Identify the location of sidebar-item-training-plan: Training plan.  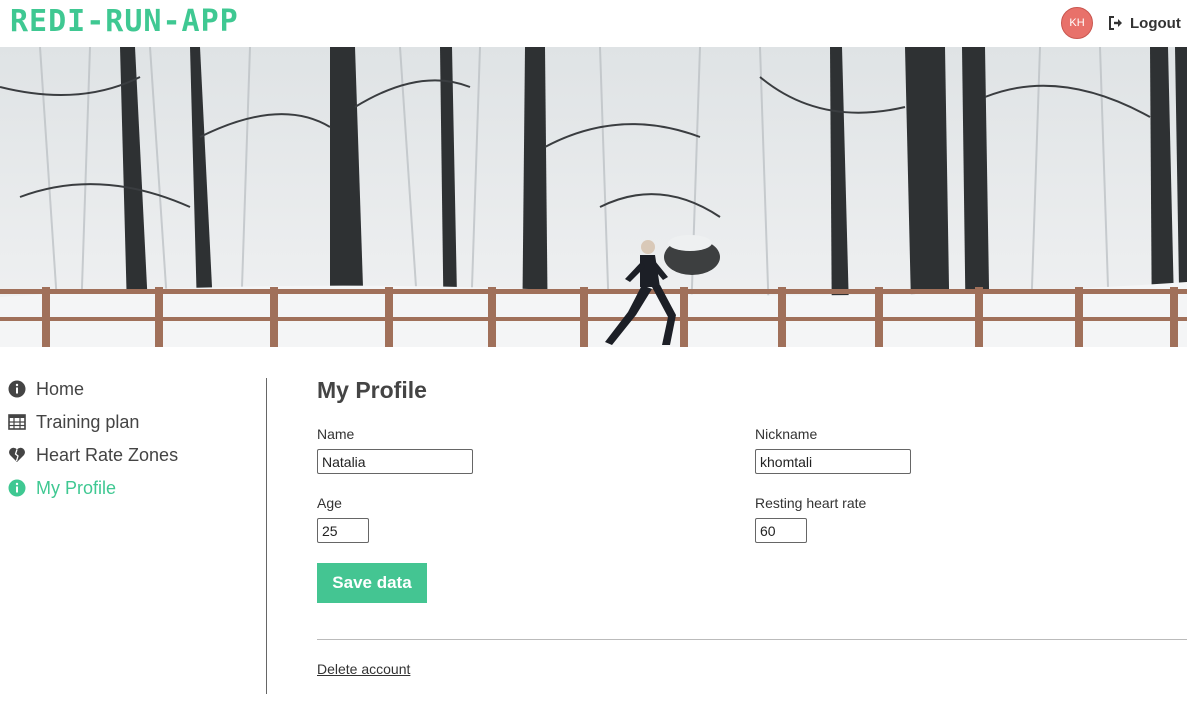
(73, 422).